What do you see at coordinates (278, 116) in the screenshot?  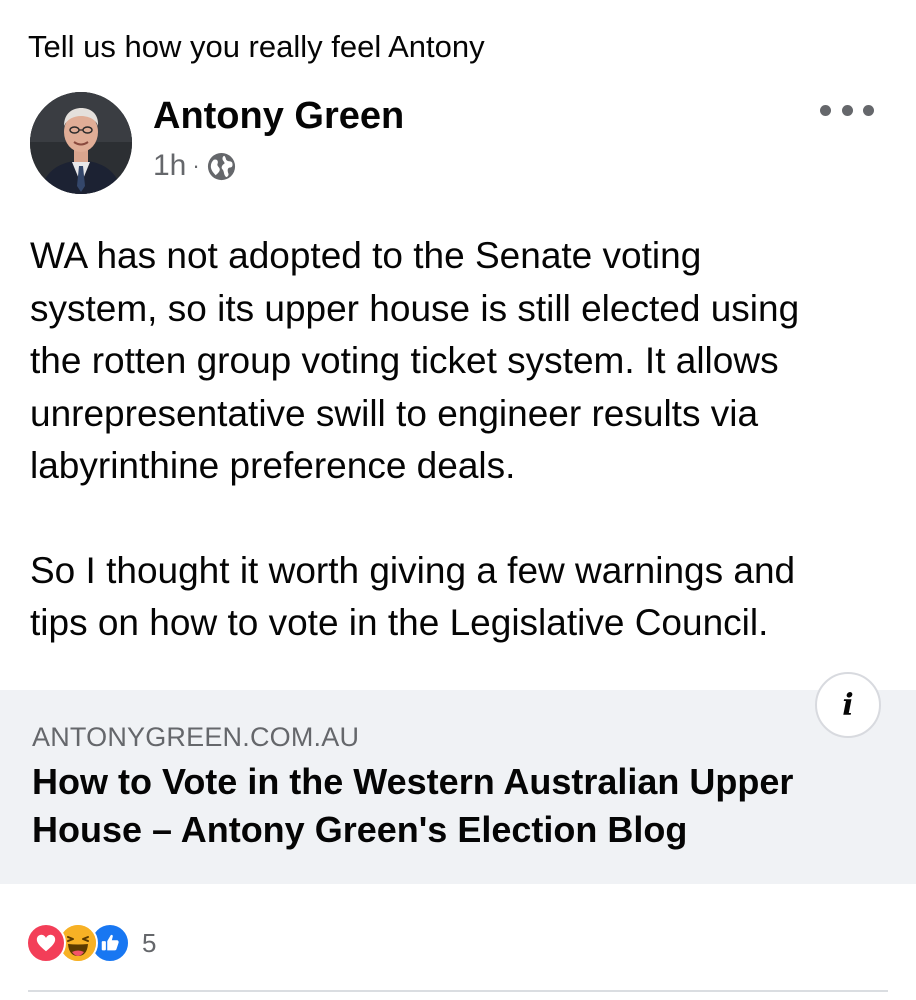 I see `author-name: Antony Green` at bounding box center [278, 116].